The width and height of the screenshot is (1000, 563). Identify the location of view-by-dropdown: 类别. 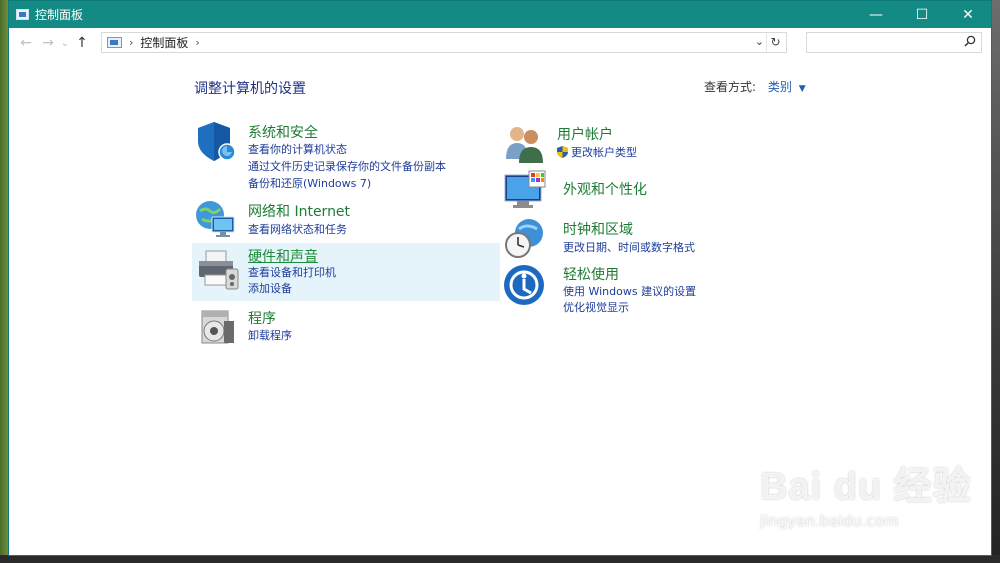
(780, 87).